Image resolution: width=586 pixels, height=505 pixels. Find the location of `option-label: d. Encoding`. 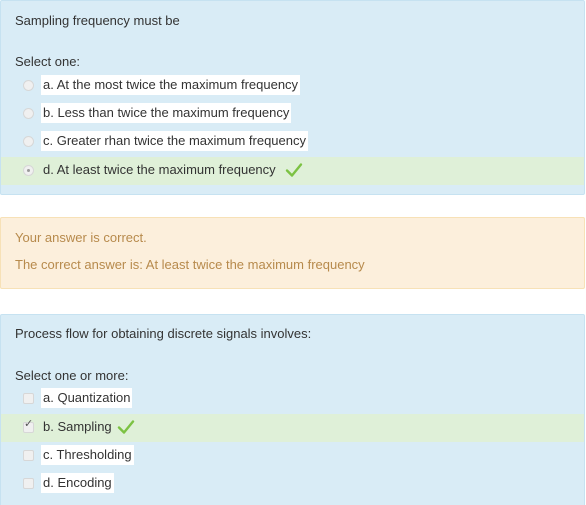

option-label: d. Encoding is located at coordinates (77, 483).